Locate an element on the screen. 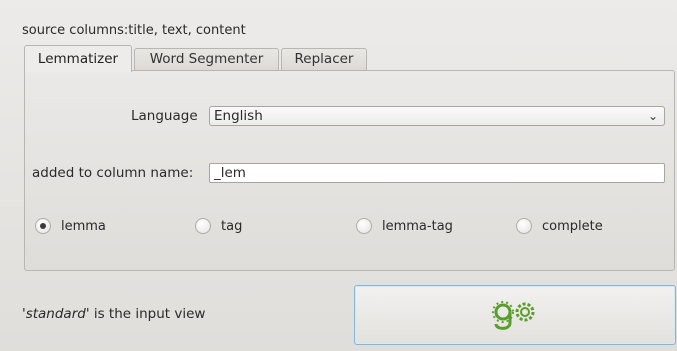 This screenshot has height=351, width=677. radio-lemma: lemma is located at coordinates (70, 226).